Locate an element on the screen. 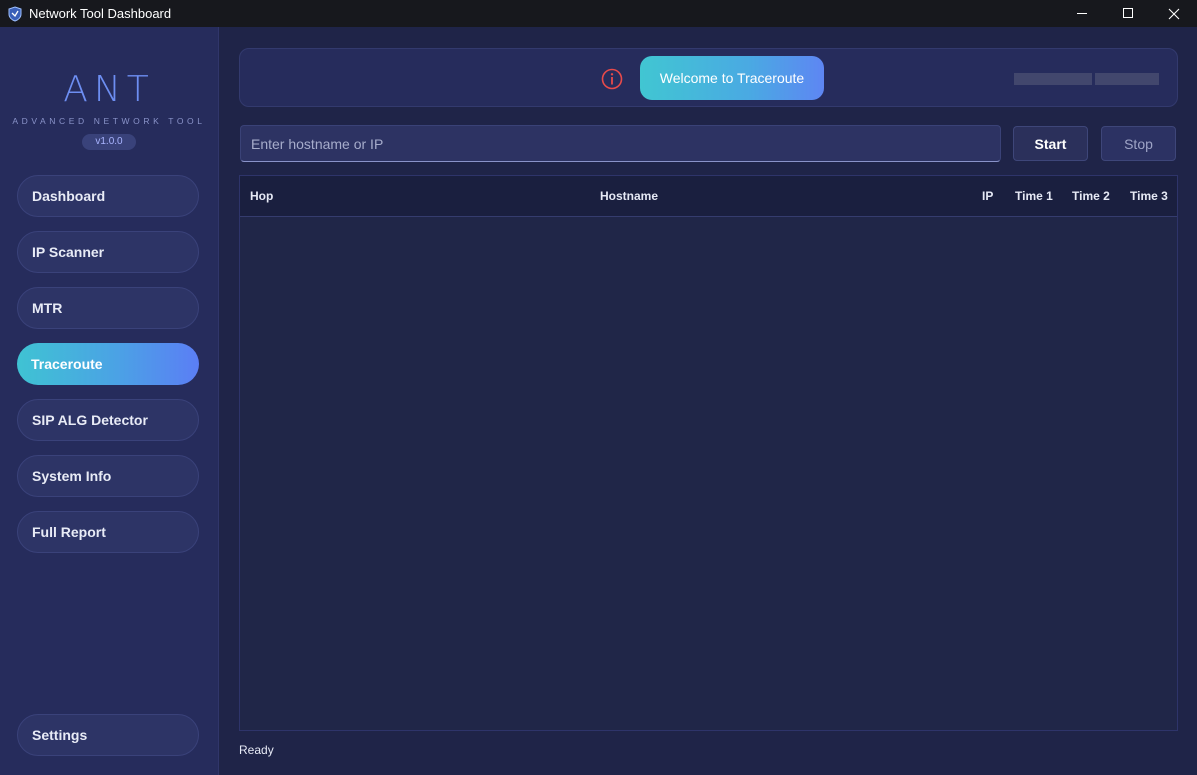 This screenshot has width=1197, height=775. info-icon is located at coordinates (612, 79).